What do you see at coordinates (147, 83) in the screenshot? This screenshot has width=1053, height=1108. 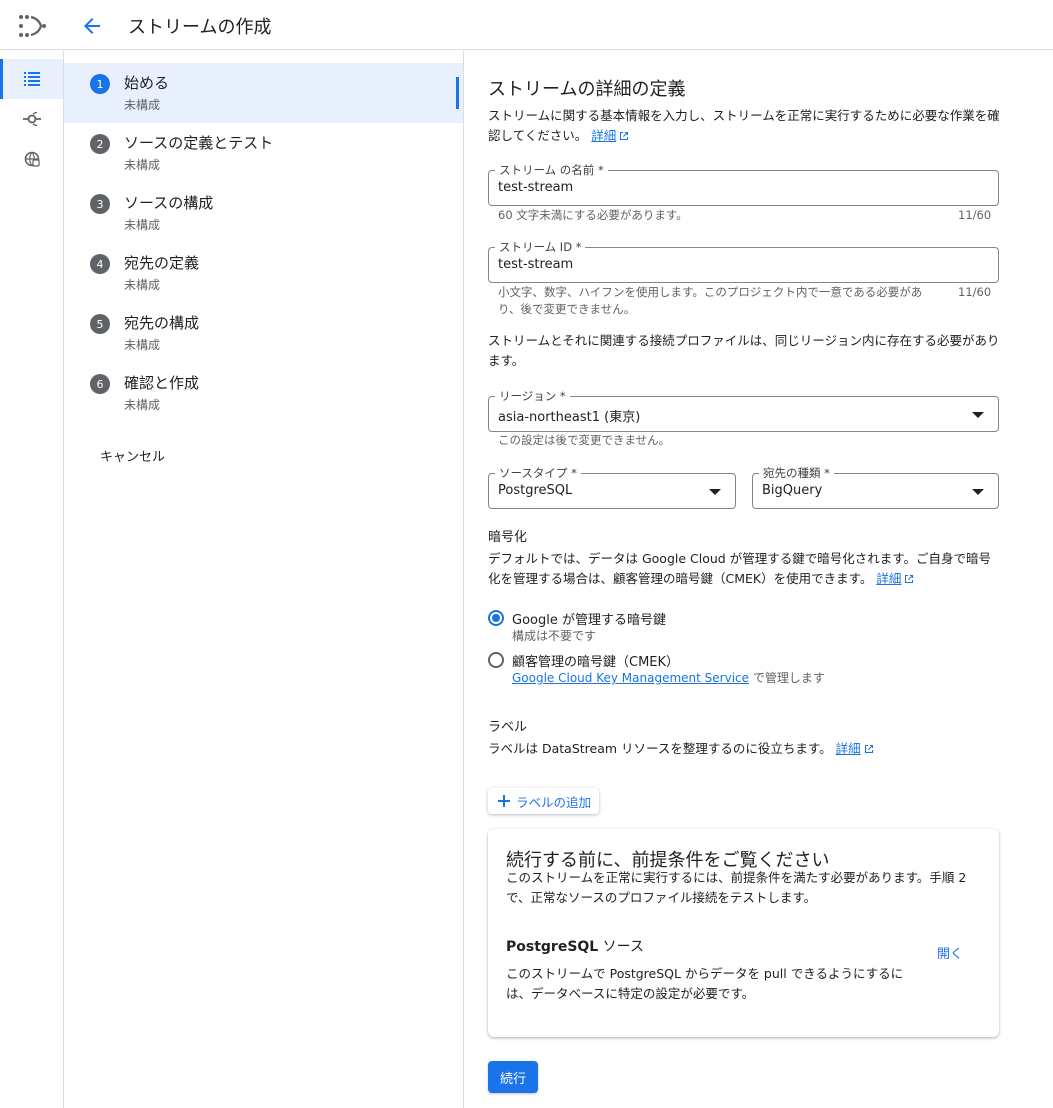 I see `step-title: 始める` at bounding box center [147, 83].